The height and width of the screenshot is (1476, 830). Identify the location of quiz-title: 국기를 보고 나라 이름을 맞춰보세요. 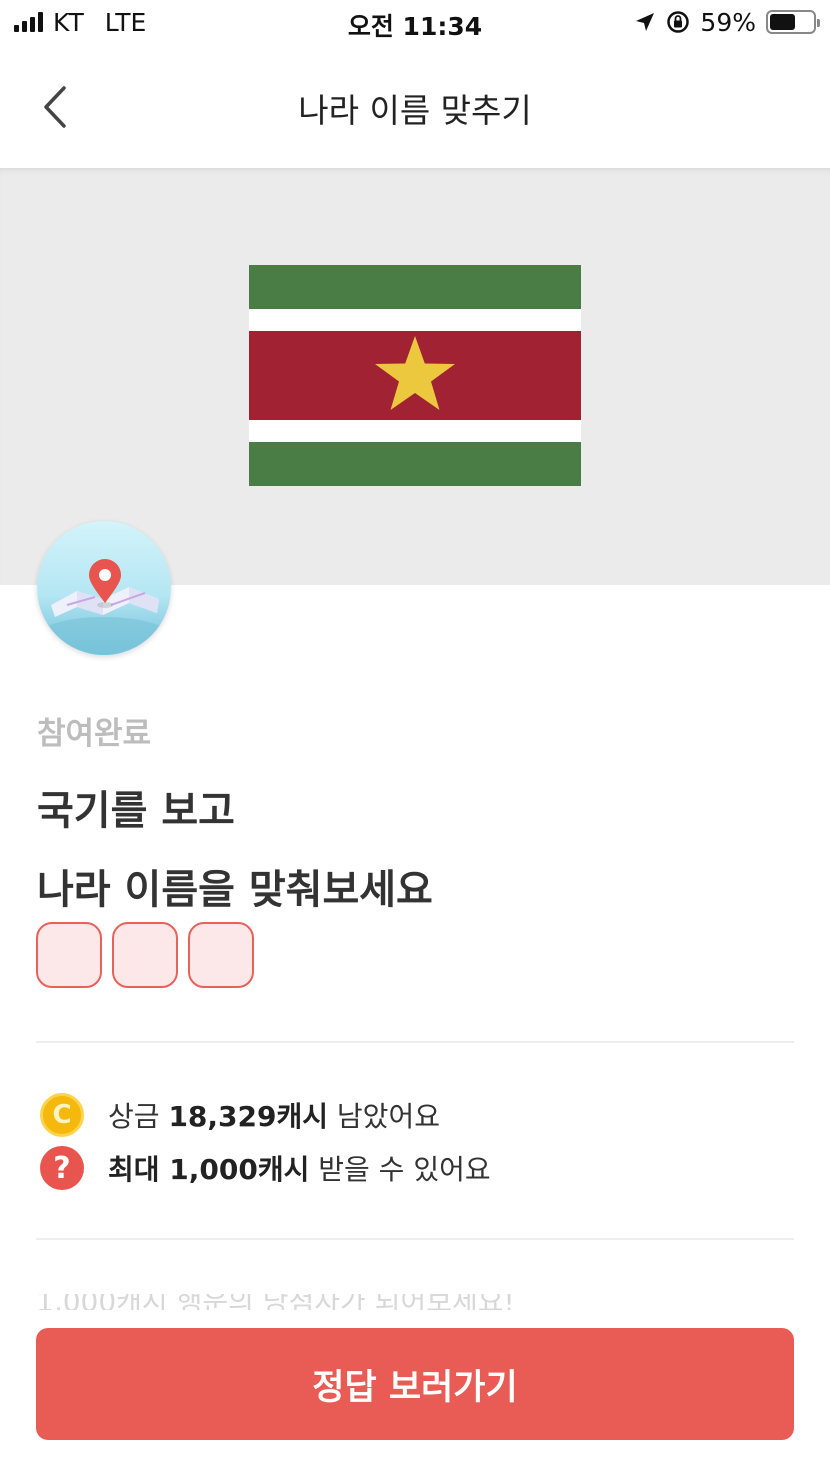
(235, 851).